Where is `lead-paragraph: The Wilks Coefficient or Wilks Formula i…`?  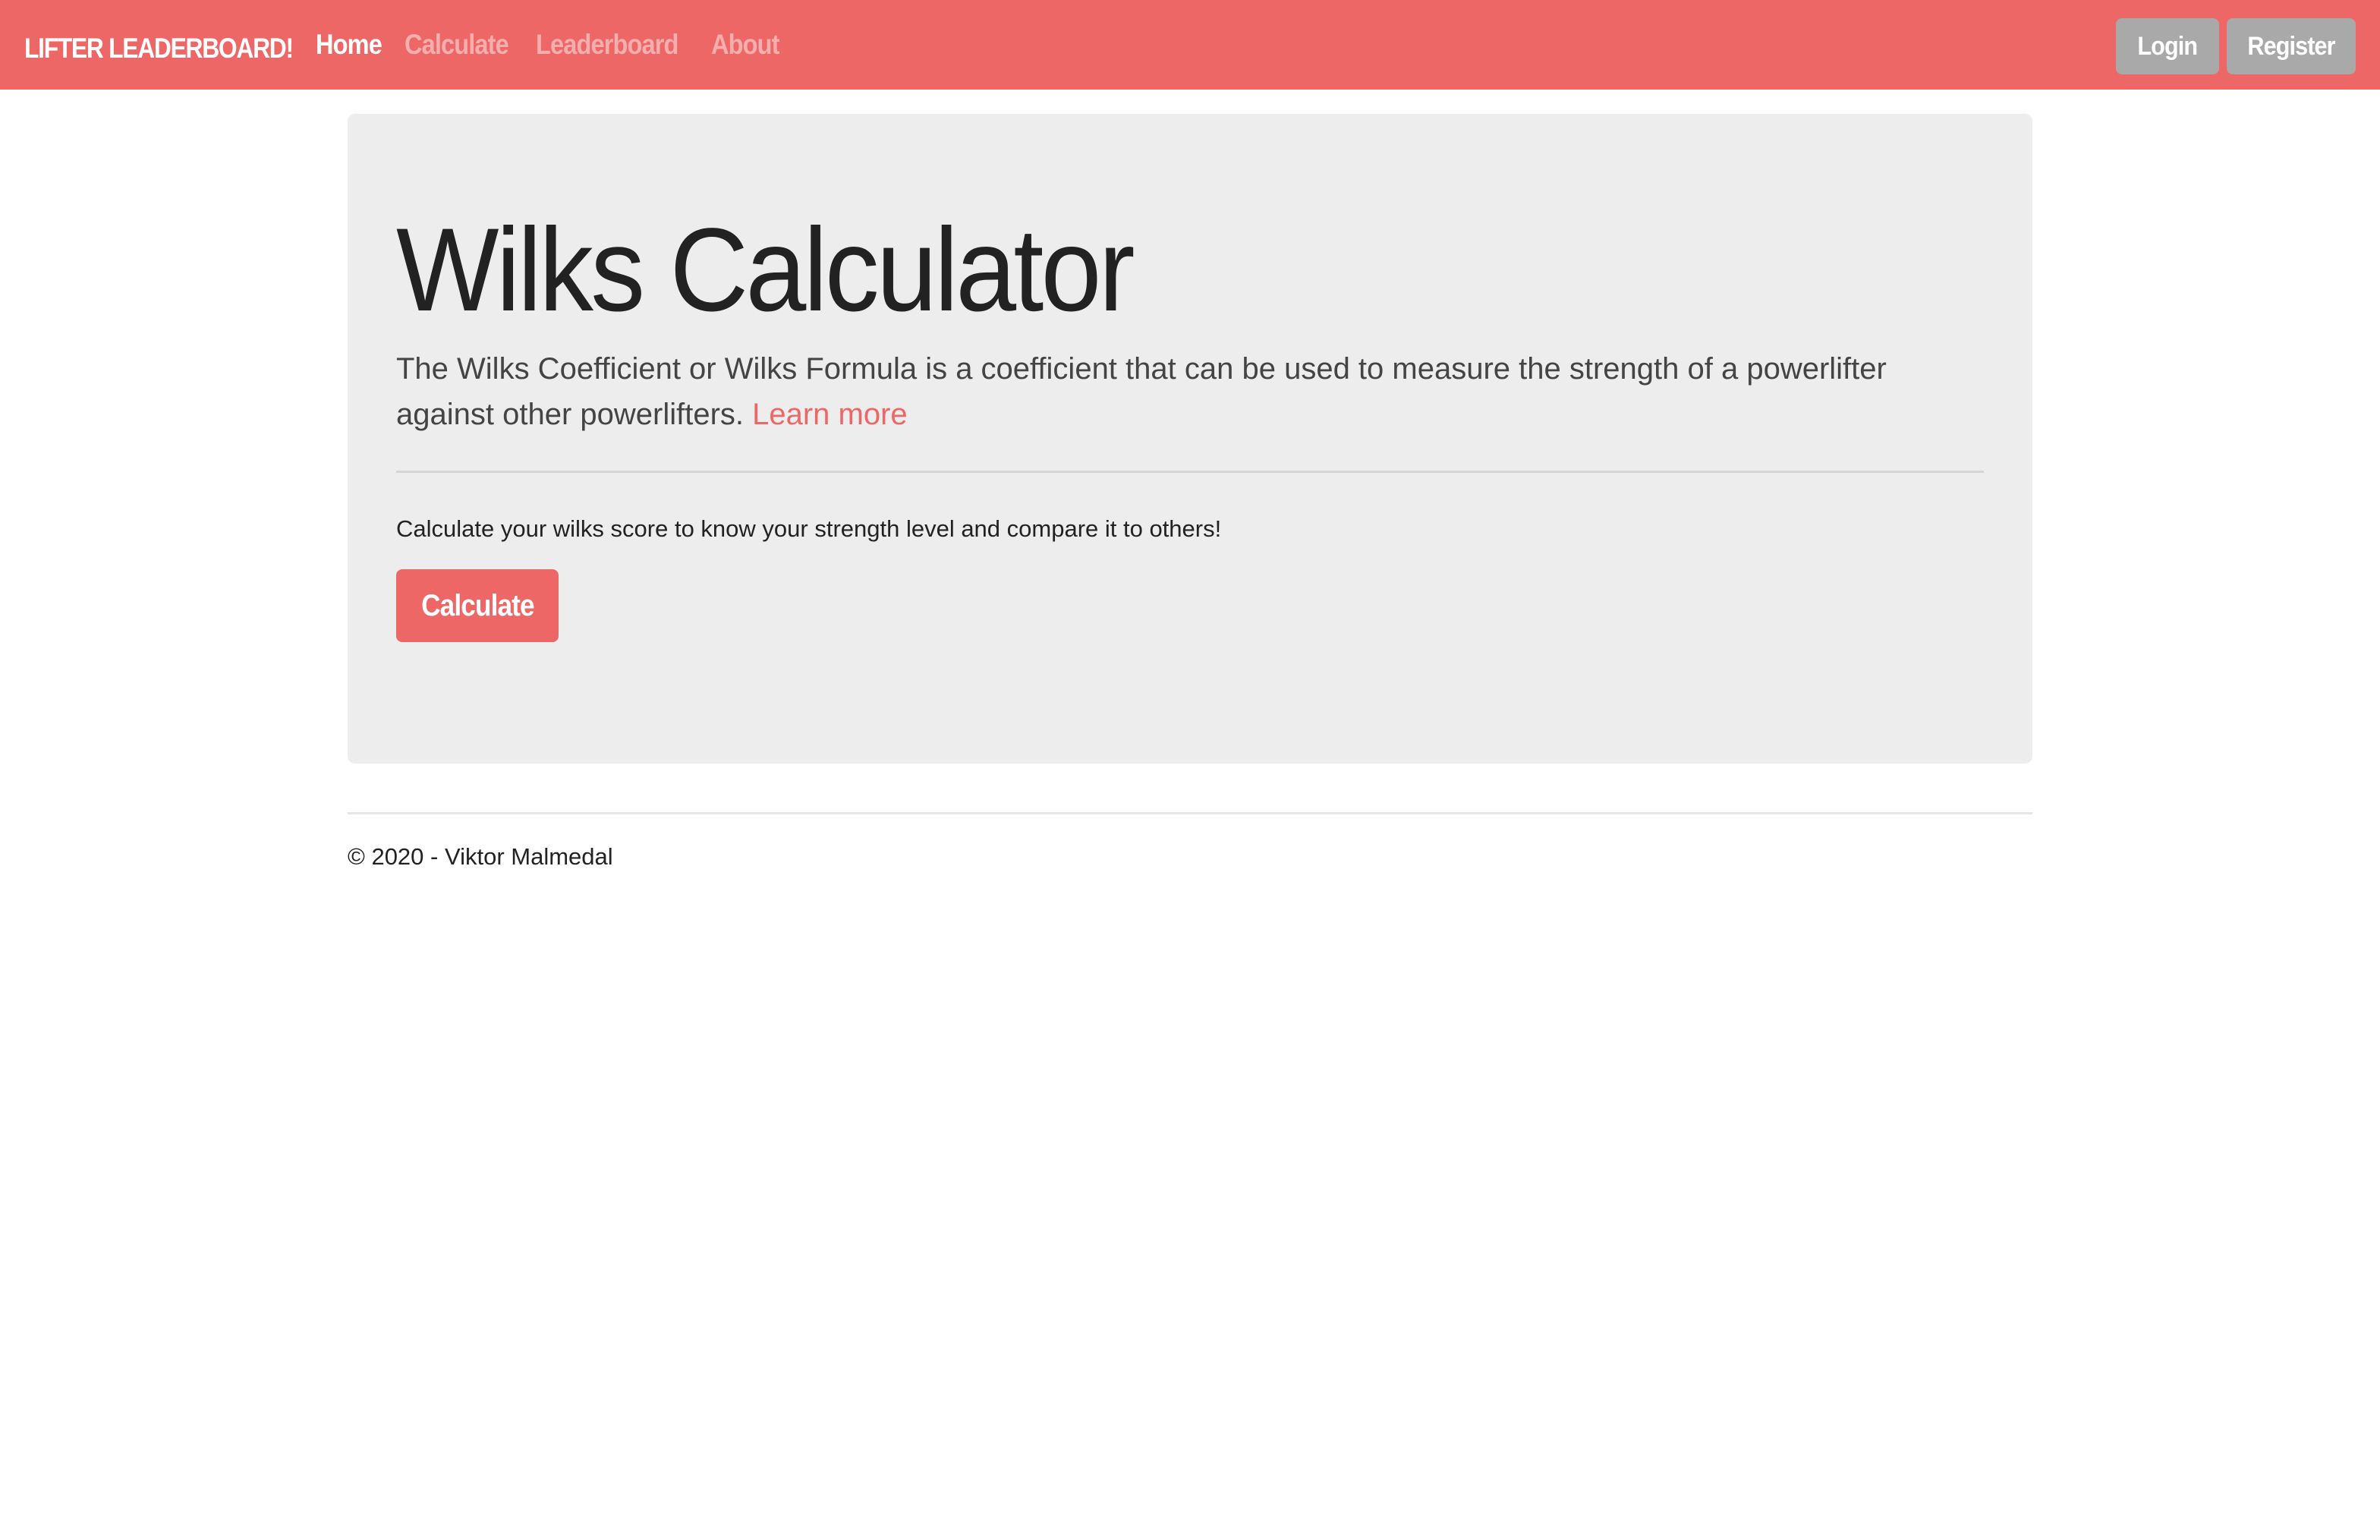
lead-paragraph: The Wilks Coefficient or Wilks Formula i… is located at coordinates (1193, 391).